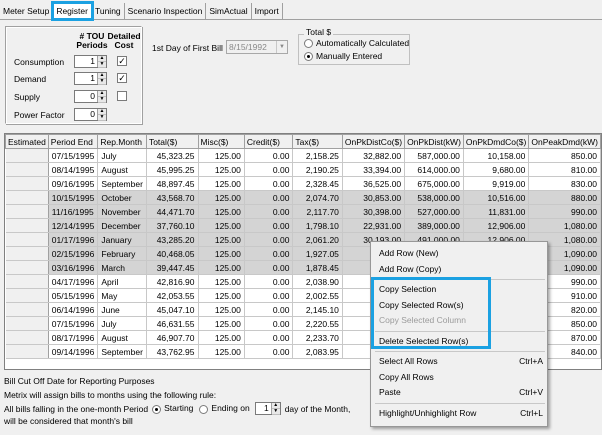 The width and height of the screenshot is (602, 435). Describe the element at coordinates (496, 183) in the screenshot. I see `table-cell: 9,919.00` at that location.